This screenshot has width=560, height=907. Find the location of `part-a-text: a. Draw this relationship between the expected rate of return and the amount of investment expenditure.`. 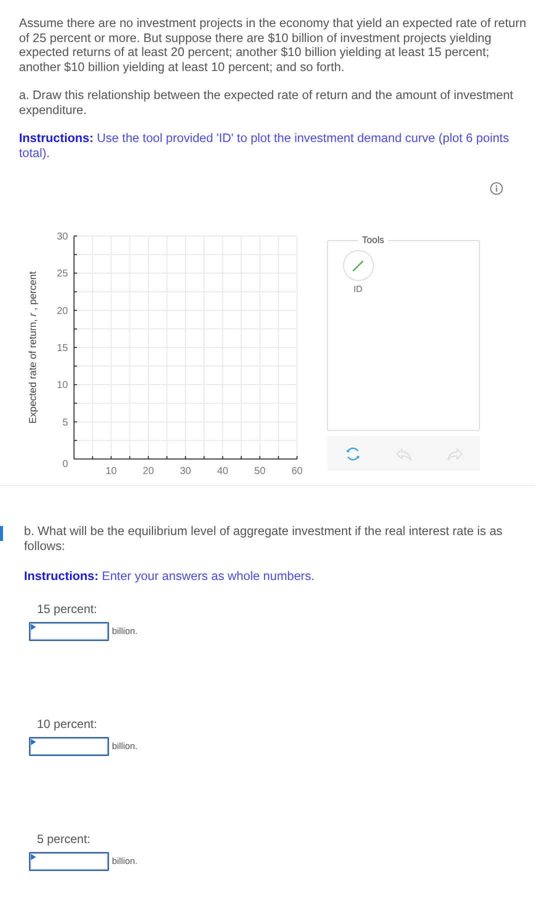

part-a-text: a. Draw this relationship between the expected rate of return and the amount of investment expenditure. is located at coordinates (266, 102).